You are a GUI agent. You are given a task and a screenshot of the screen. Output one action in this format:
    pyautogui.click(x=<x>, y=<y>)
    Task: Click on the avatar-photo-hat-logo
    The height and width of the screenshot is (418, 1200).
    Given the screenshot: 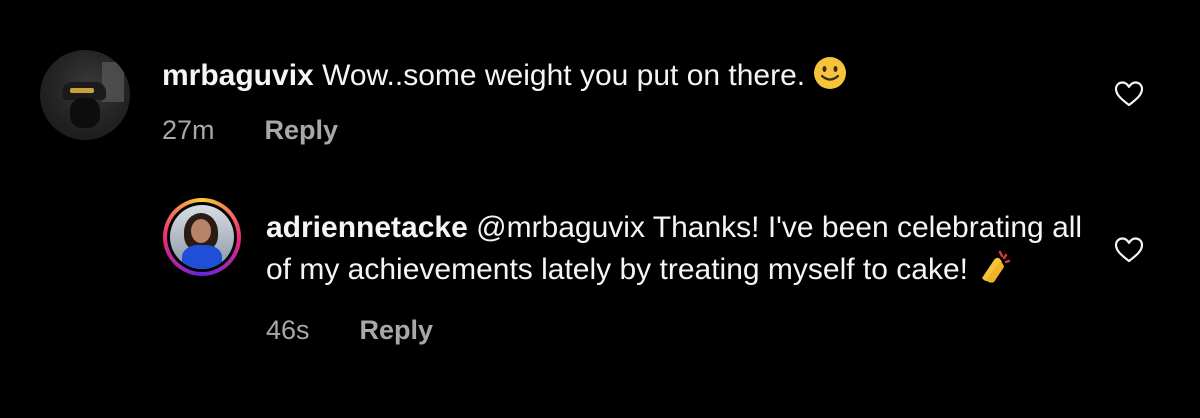 What is the action you would take?
    pyautogui.click(x=82, y=90)
    